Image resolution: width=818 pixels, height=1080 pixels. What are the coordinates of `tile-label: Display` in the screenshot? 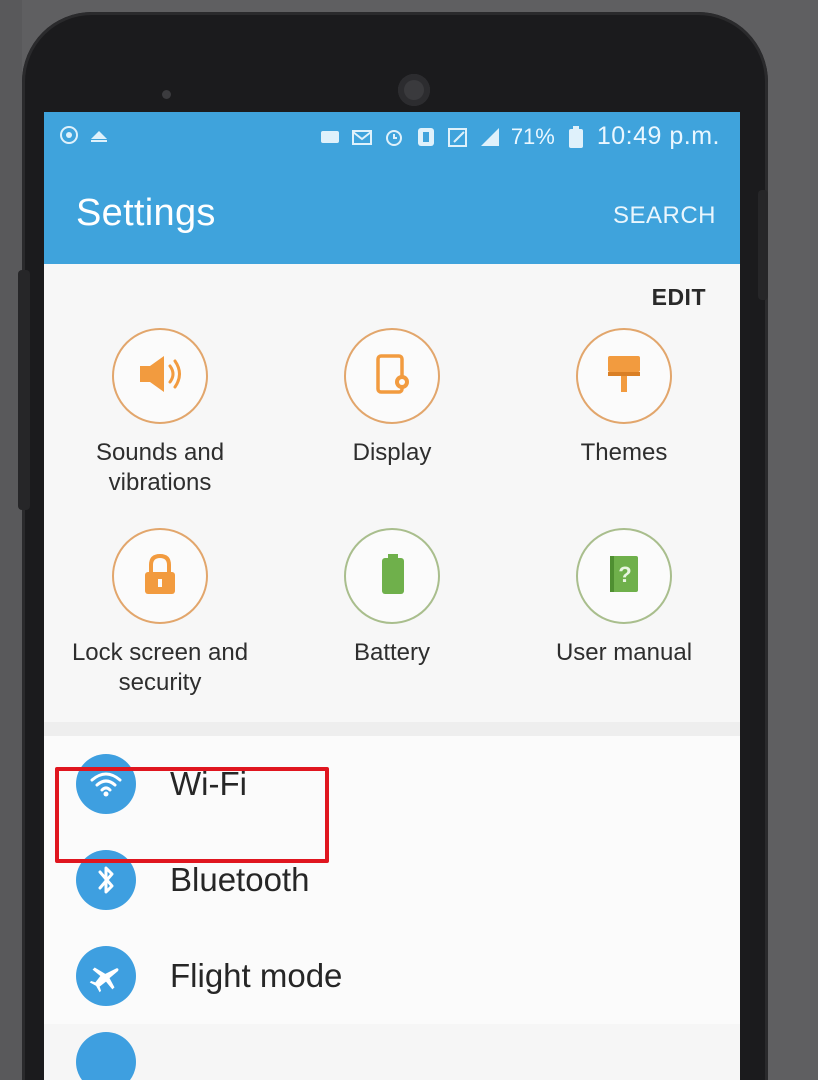 It's located at (392, 452).